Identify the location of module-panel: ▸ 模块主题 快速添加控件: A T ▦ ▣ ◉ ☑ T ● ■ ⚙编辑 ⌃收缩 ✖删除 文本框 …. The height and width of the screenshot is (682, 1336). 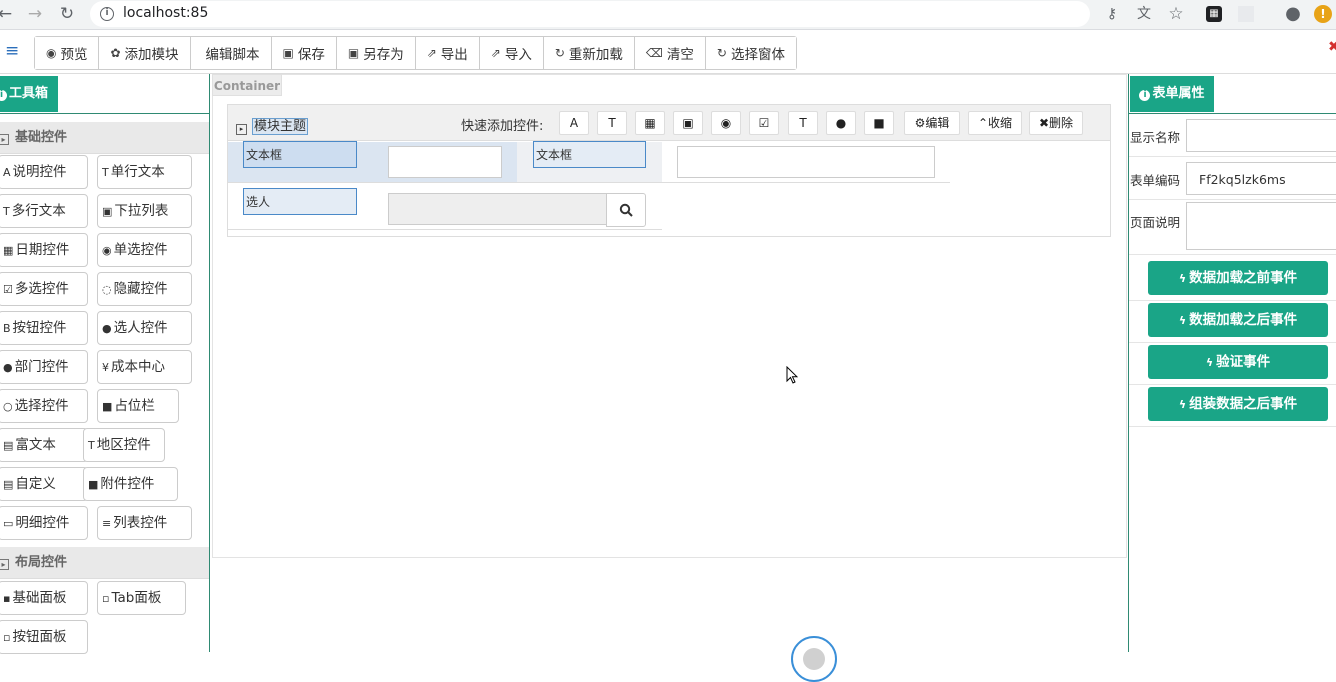
(669, 170).